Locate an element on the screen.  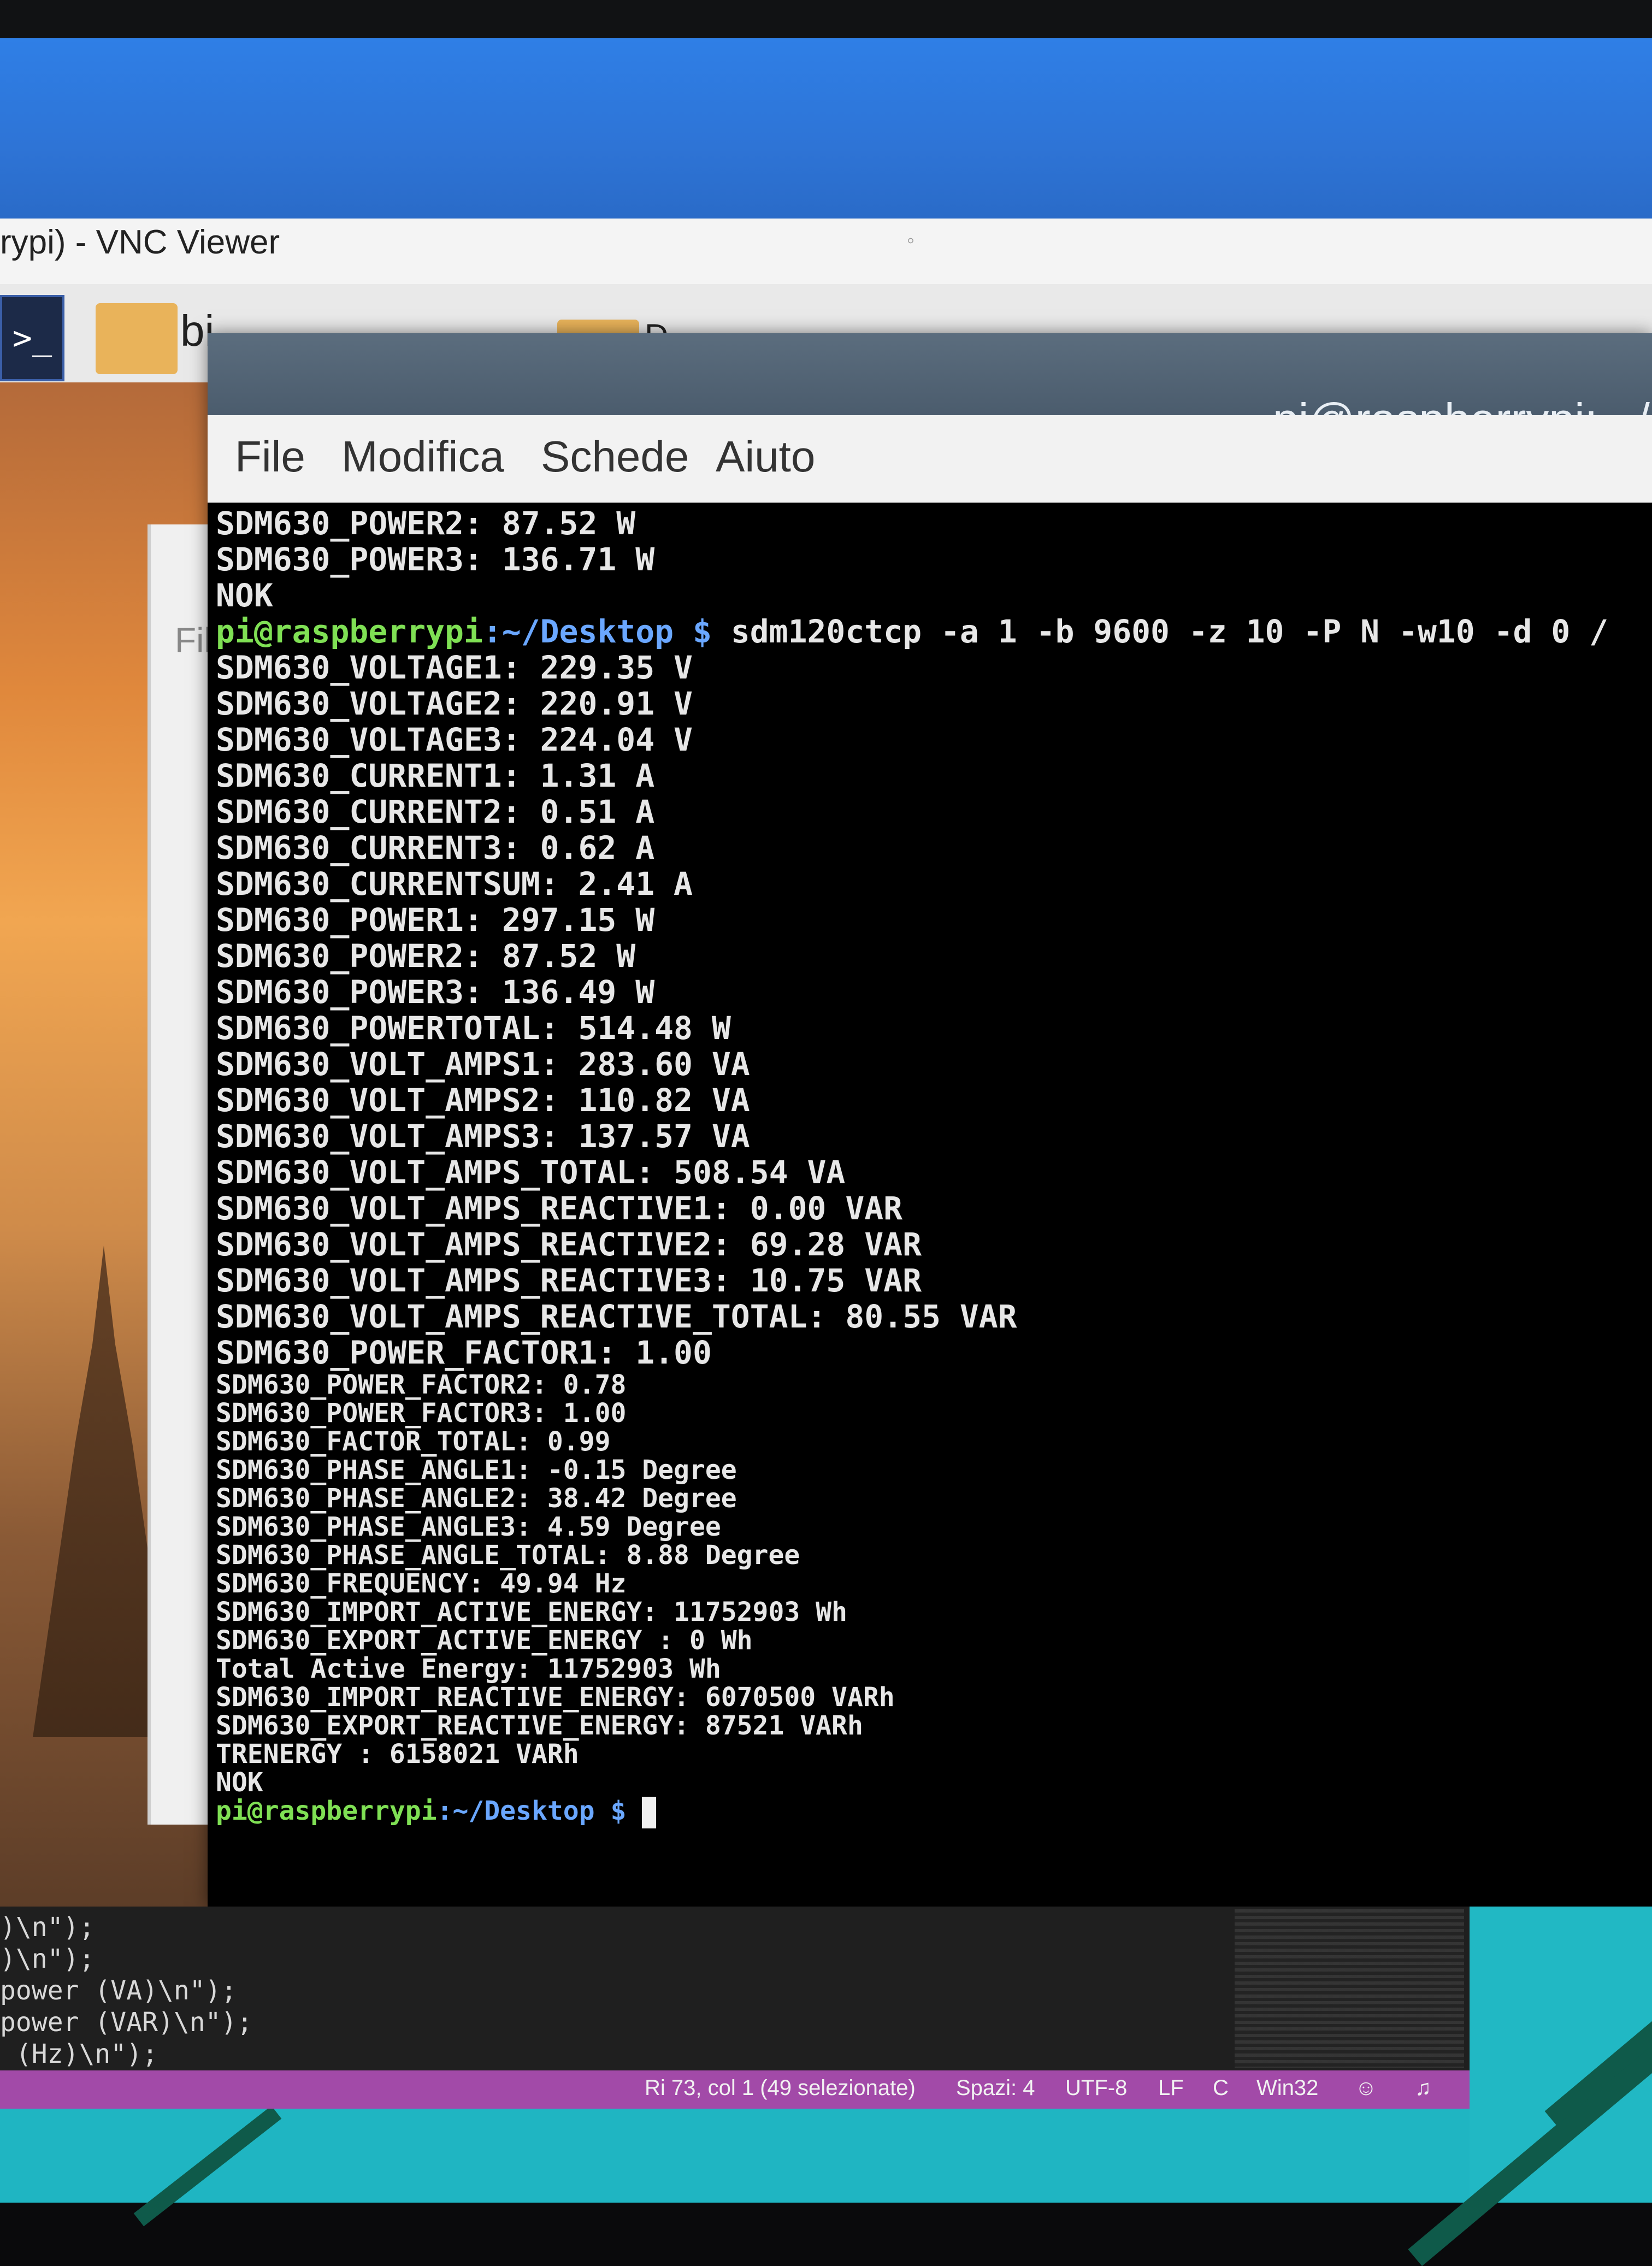
terminal-line: SDM630_PHASE_ANGLE_TOTAL: 8.88 Degree is located at coordinates (508, 1555).